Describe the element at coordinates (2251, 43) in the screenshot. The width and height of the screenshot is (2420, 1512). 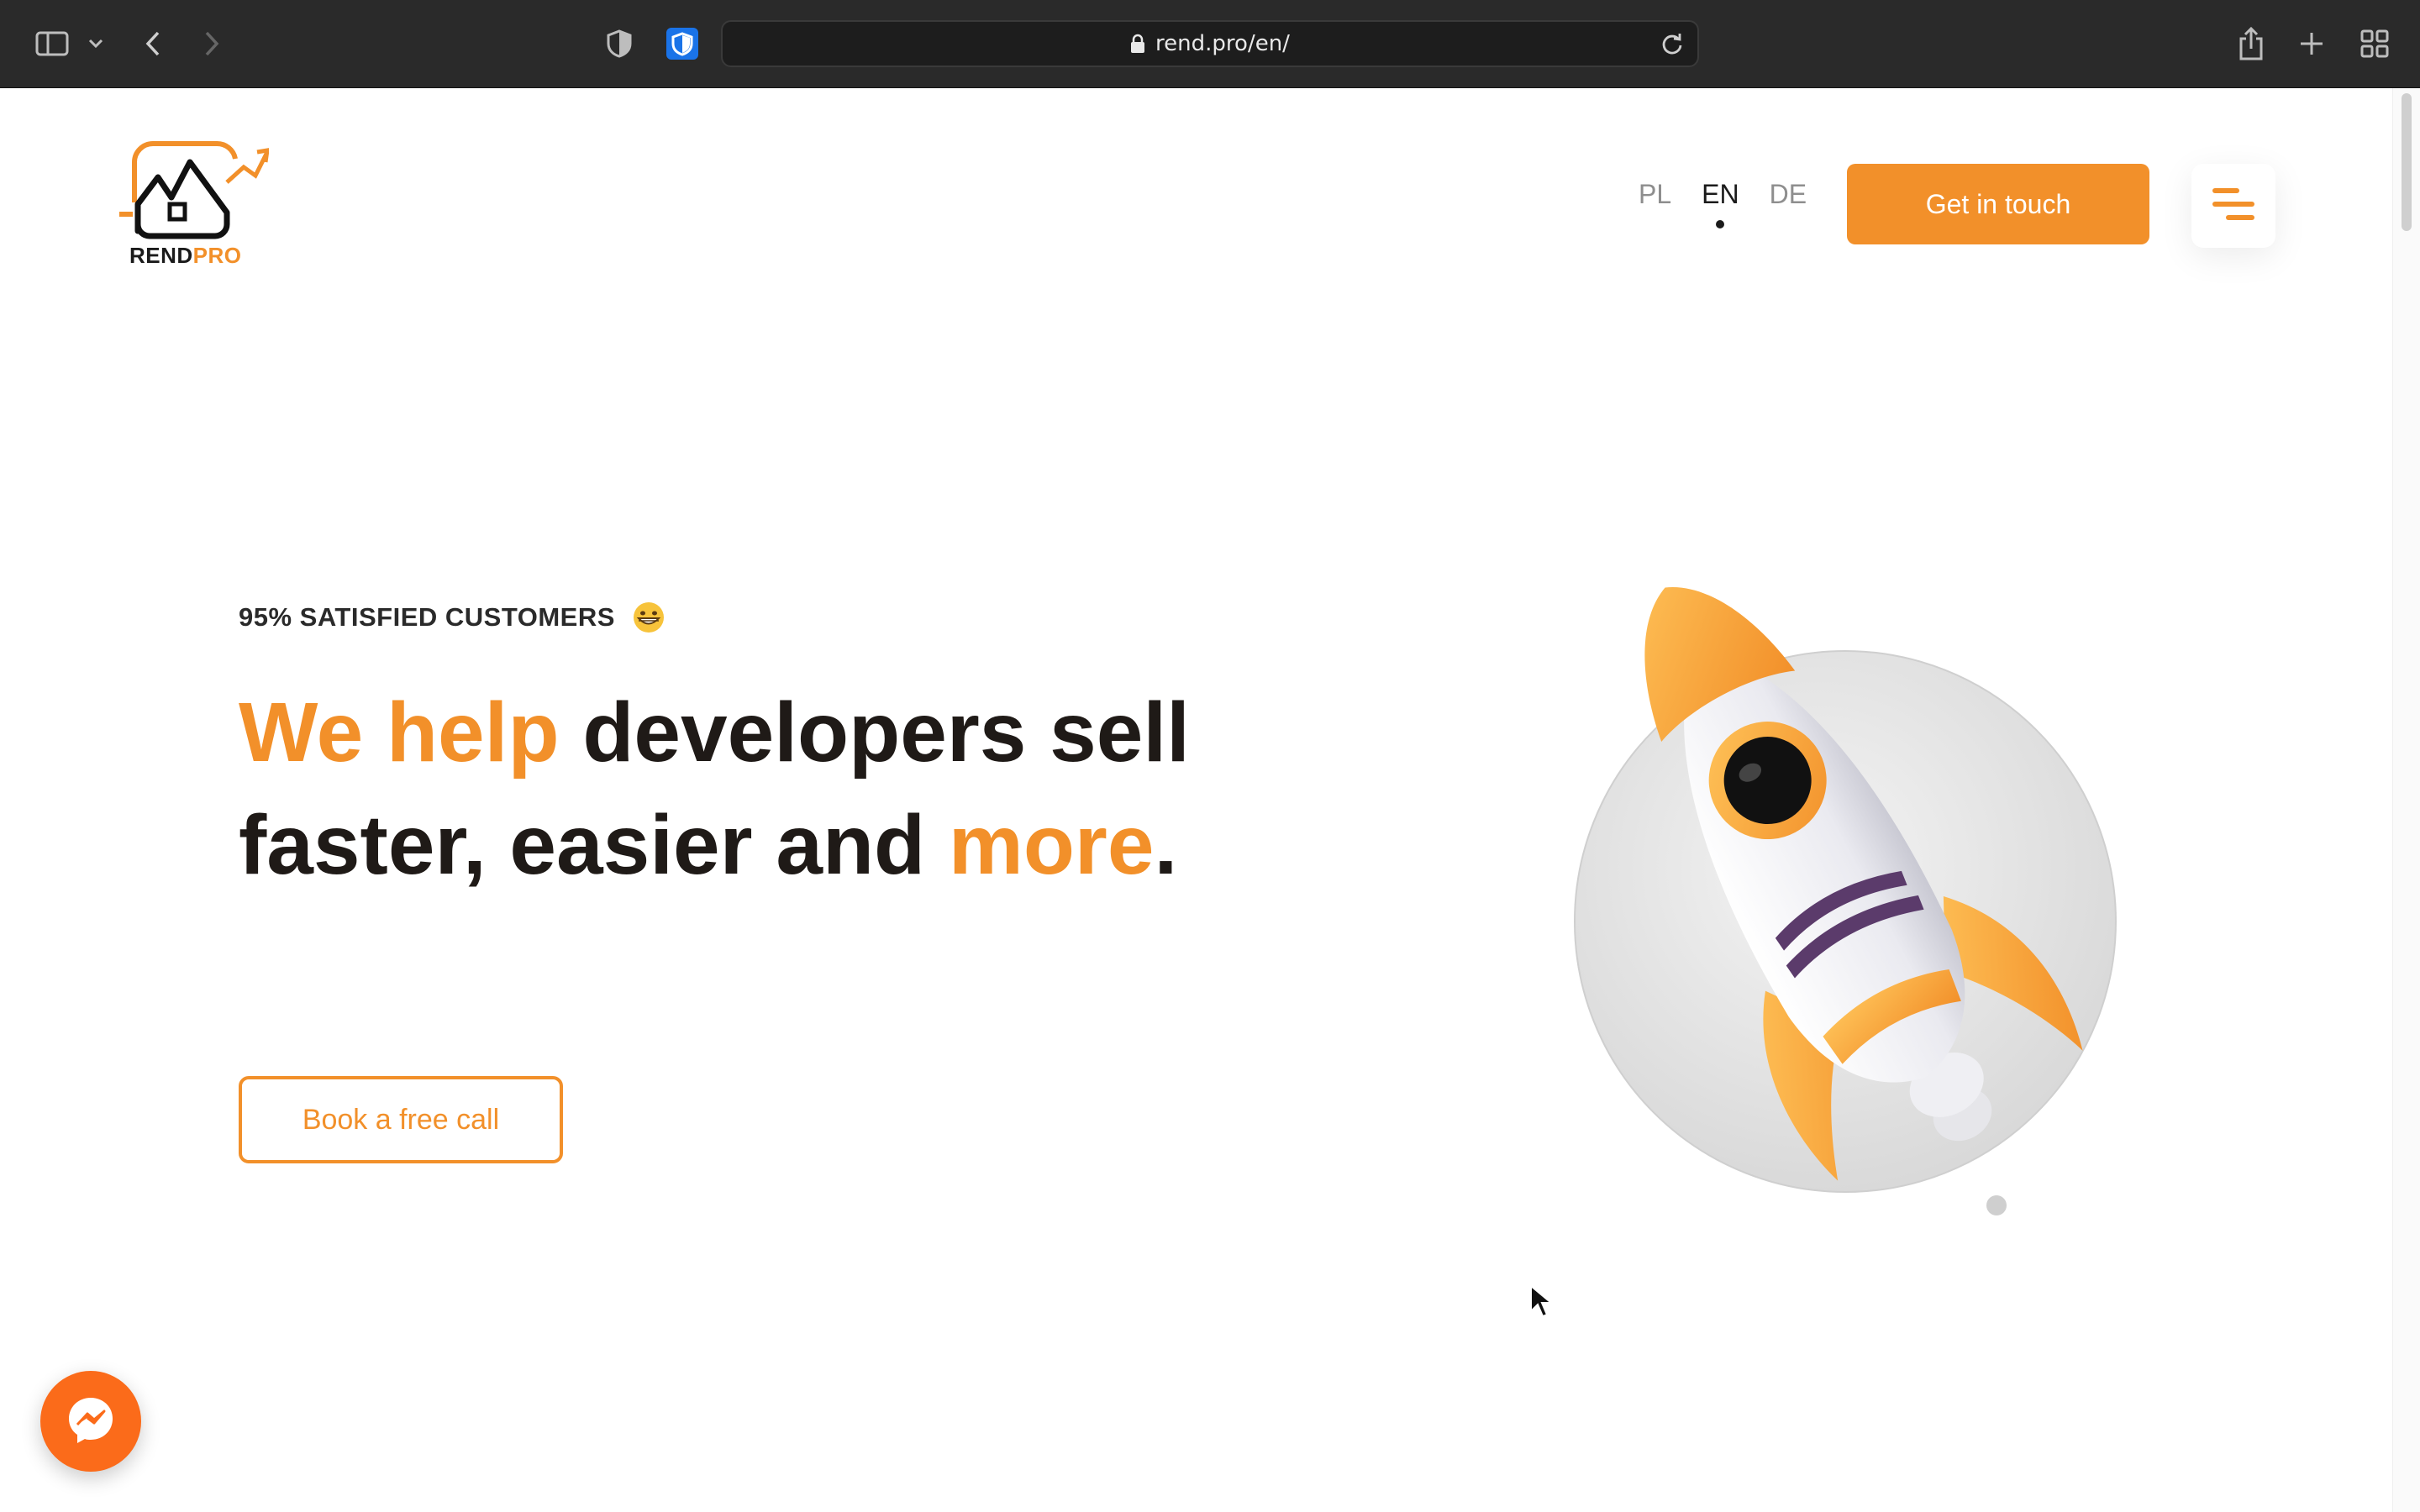
I see `share-icon` at that location.